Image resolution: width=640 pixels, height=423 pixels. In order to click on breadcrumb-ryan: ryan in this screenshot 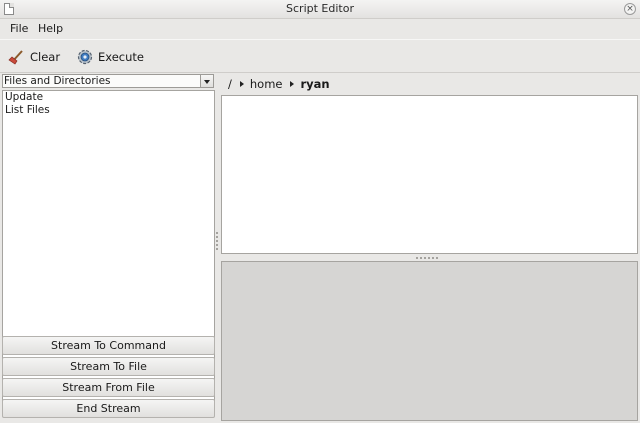, I will do `click(314, 84)`.